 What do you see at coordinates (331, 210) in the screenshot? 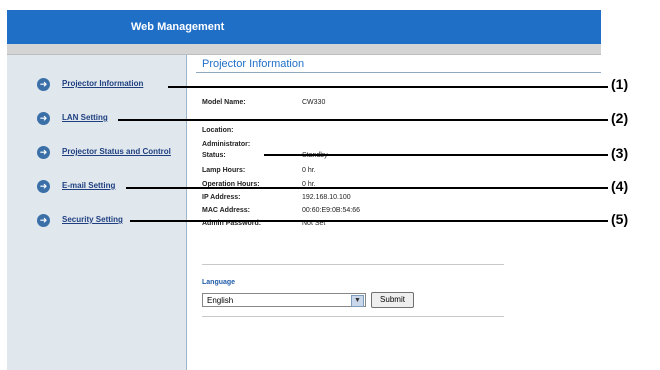
I see `field-value-mac-address: 00:60:E9:0B:54:66` at bounding box center [331, 210].